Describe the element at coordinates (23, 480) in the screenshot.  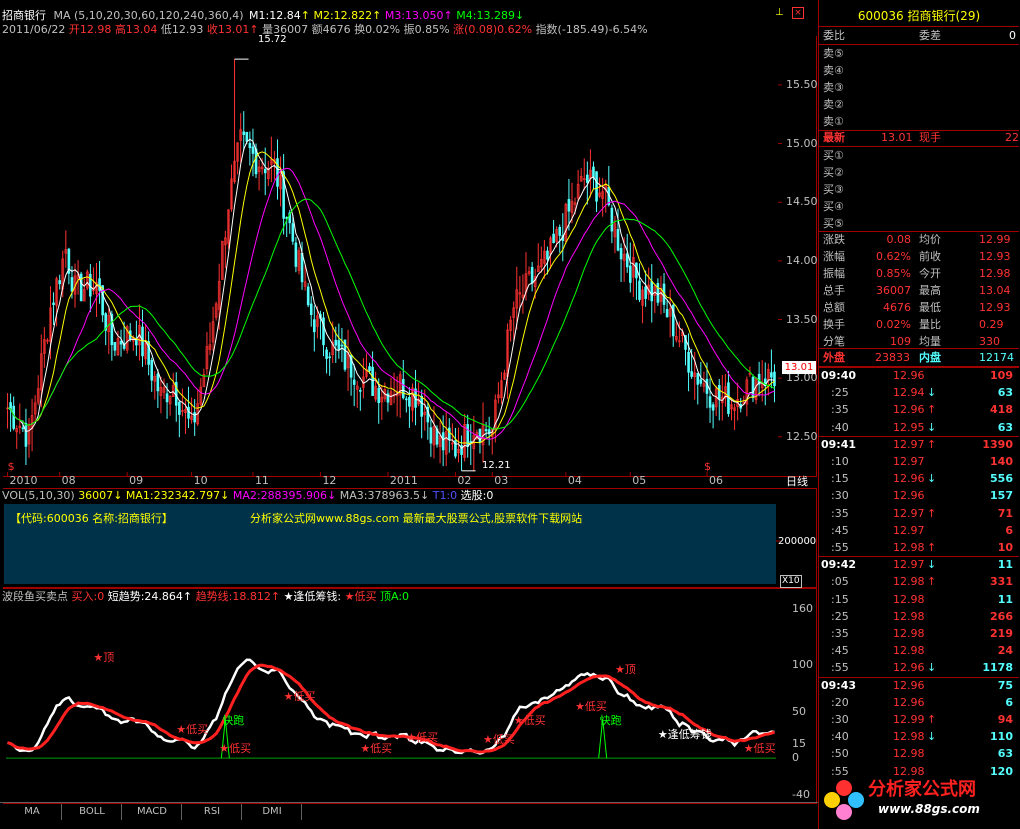
I see `price-x-tick-label: 2010` at that location.